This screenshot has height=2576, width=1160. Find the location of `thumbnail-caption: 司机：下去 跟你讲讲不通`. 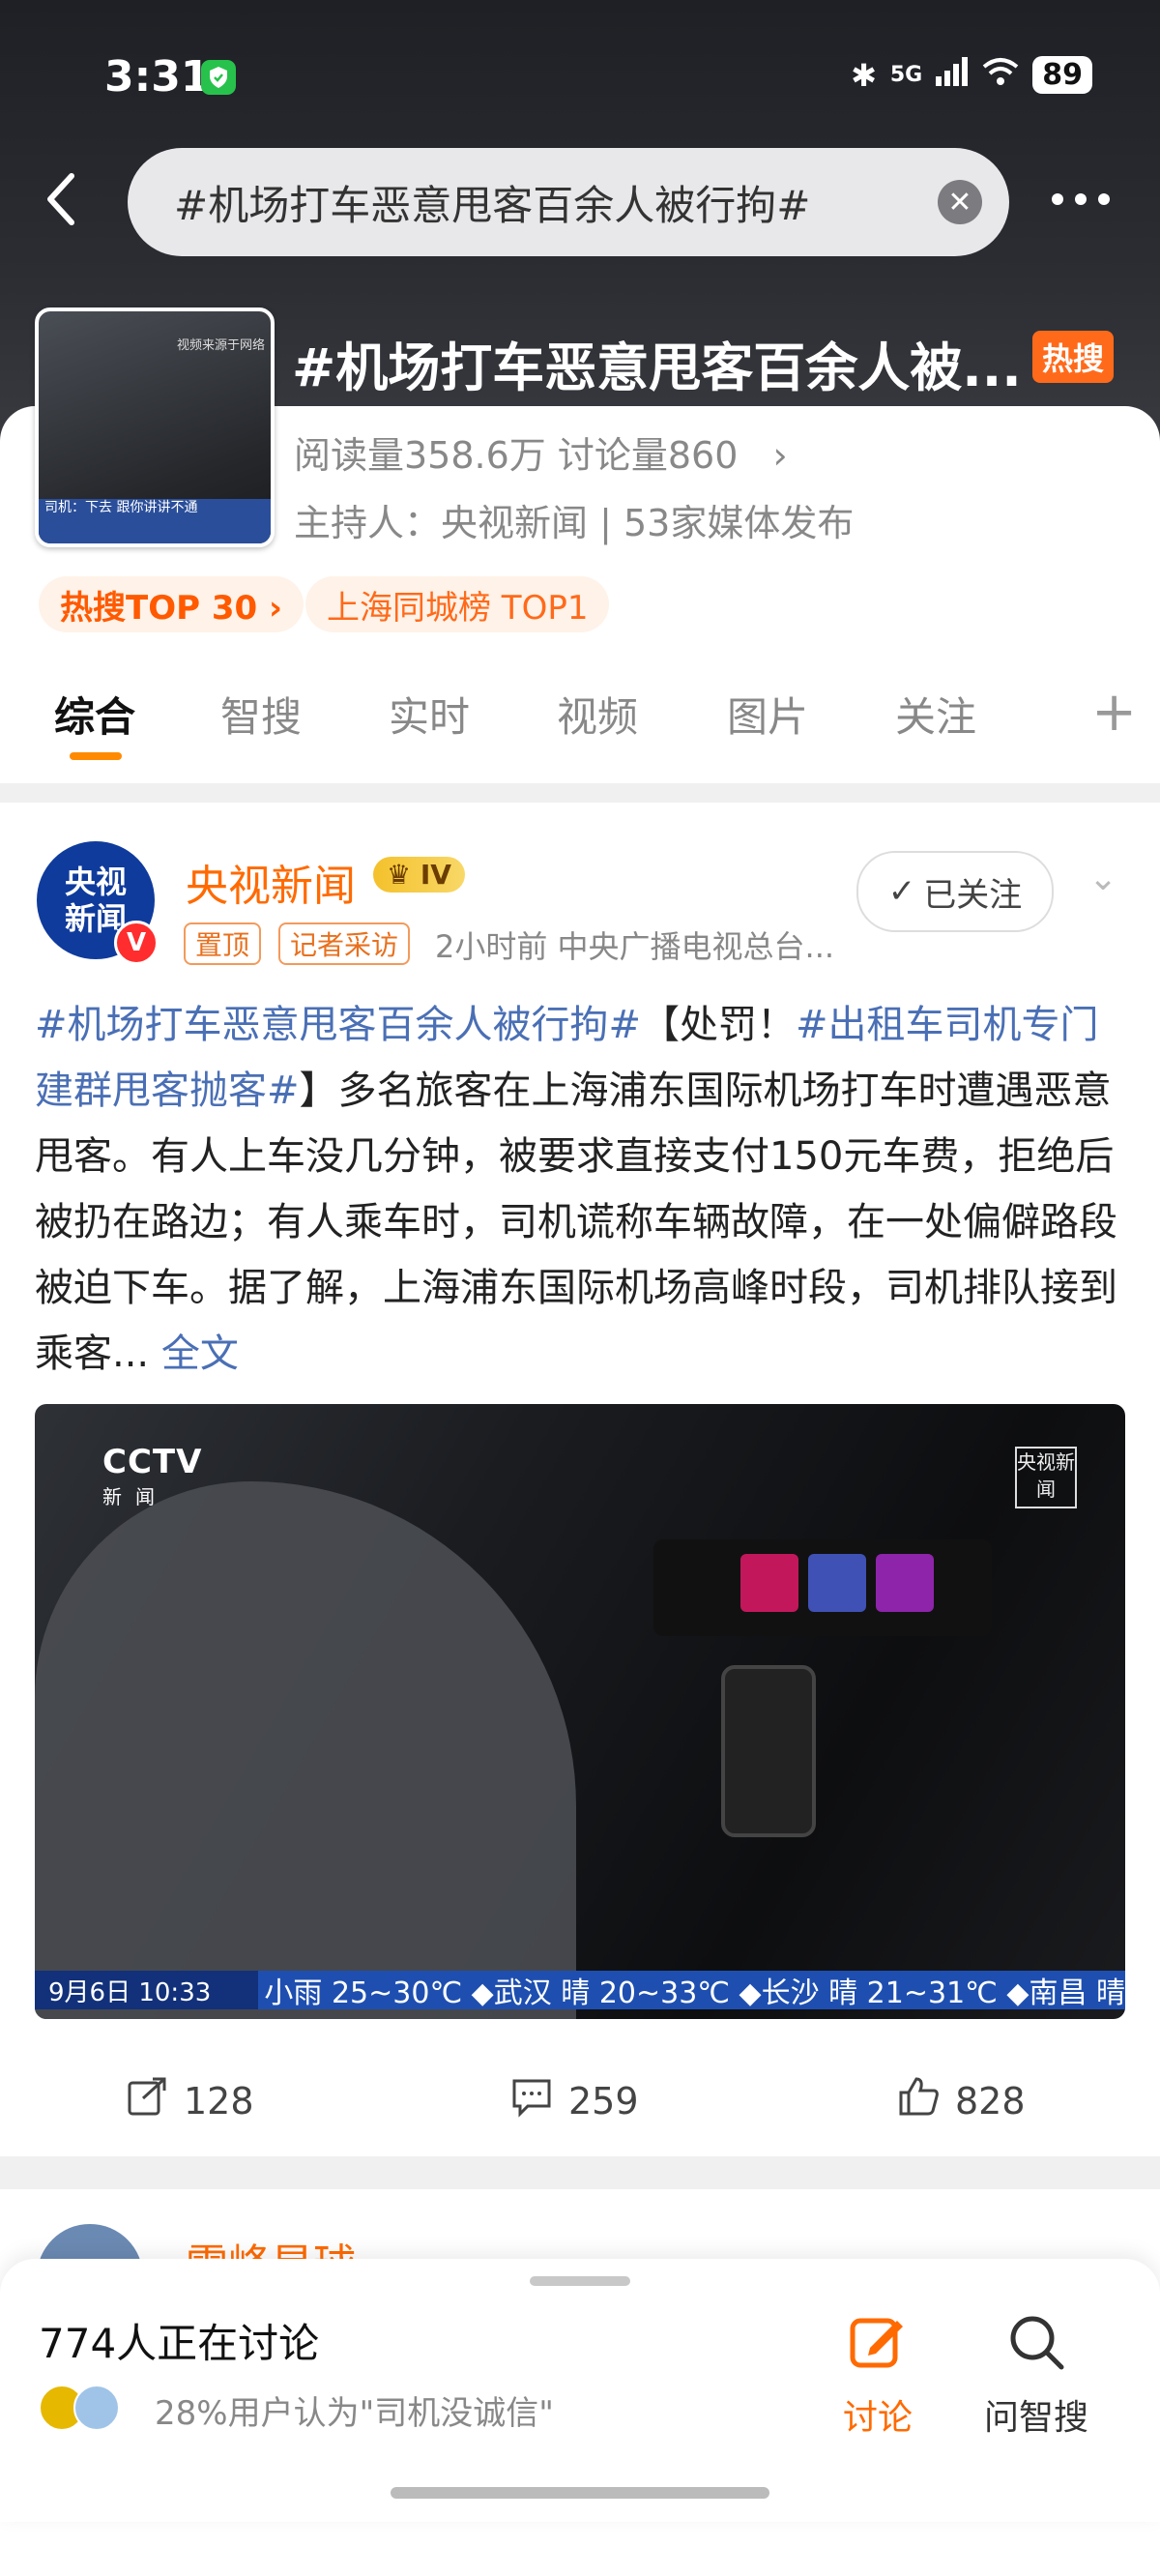

thumbnail-caption: 司机：下去 跟你讲讲不通 is located at coordinates (121, 507).